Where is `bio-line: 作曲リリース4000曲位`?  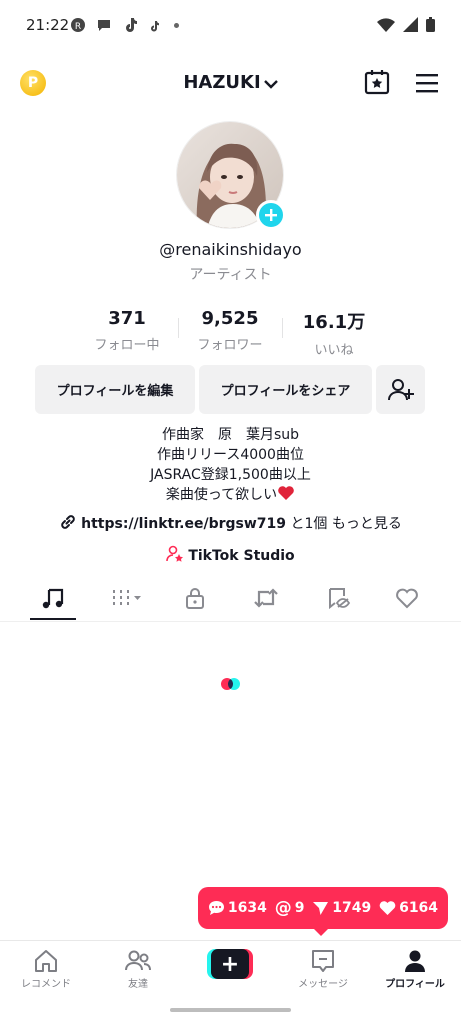 bio-line: 作曲リリース4000曲位 is located at coordinates (230, 455).